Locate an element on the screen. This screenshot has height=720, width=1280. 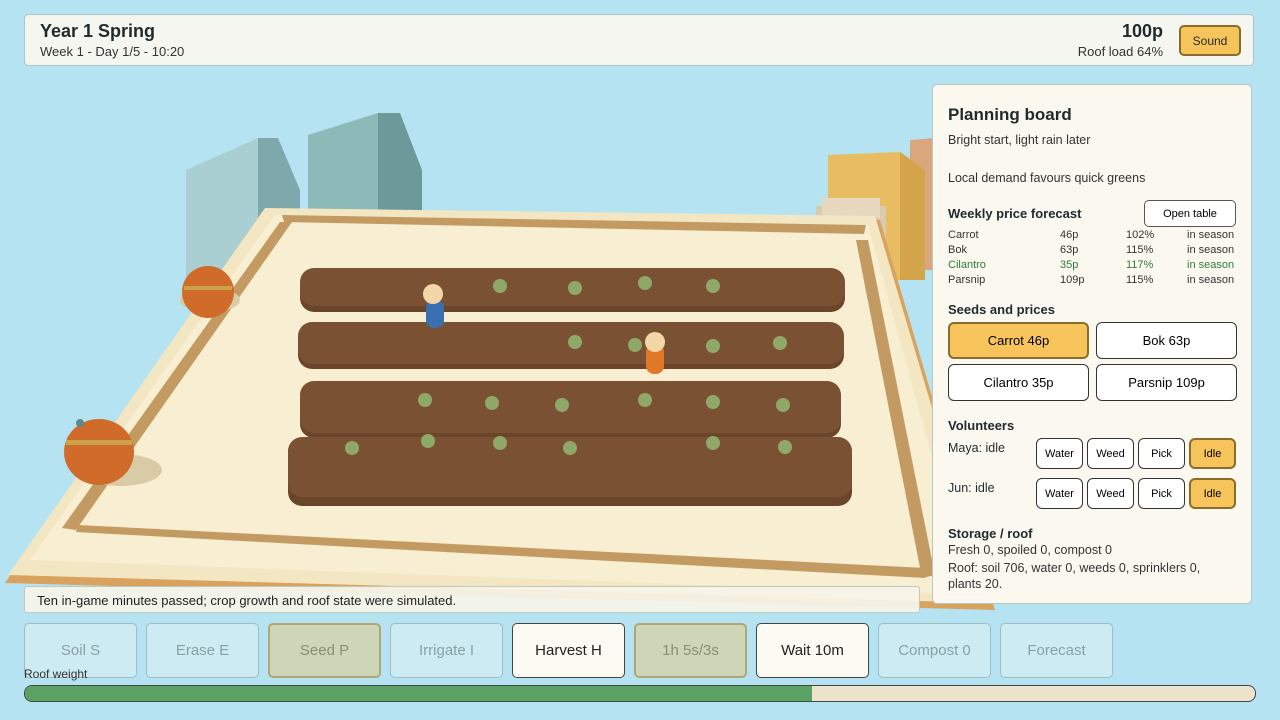
volunteer-jun is located at coordinates (655, 353).